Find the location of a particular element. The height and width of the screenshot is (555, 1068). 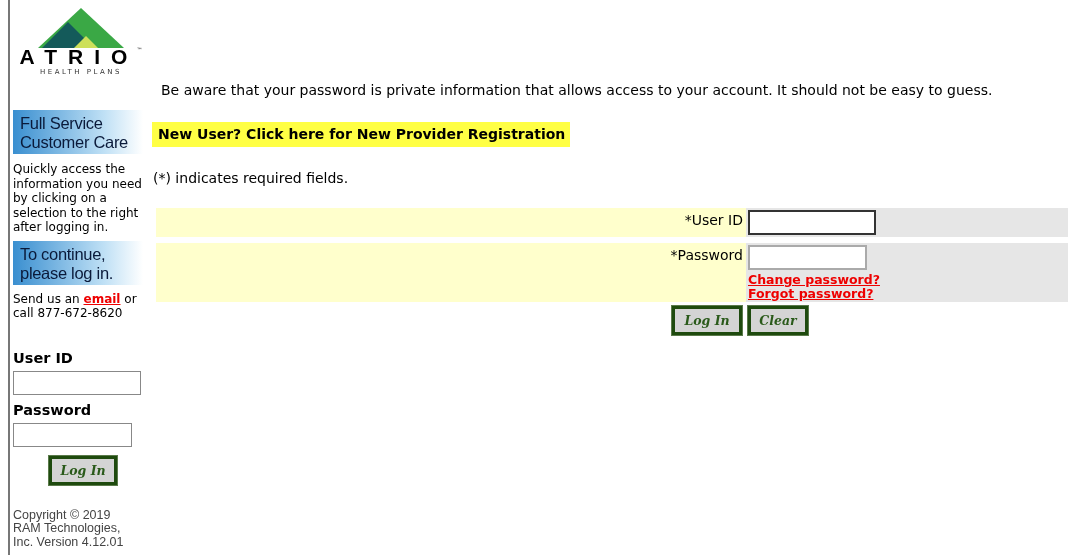

password-link: Forgot password? is located at coordinates (811, 293).